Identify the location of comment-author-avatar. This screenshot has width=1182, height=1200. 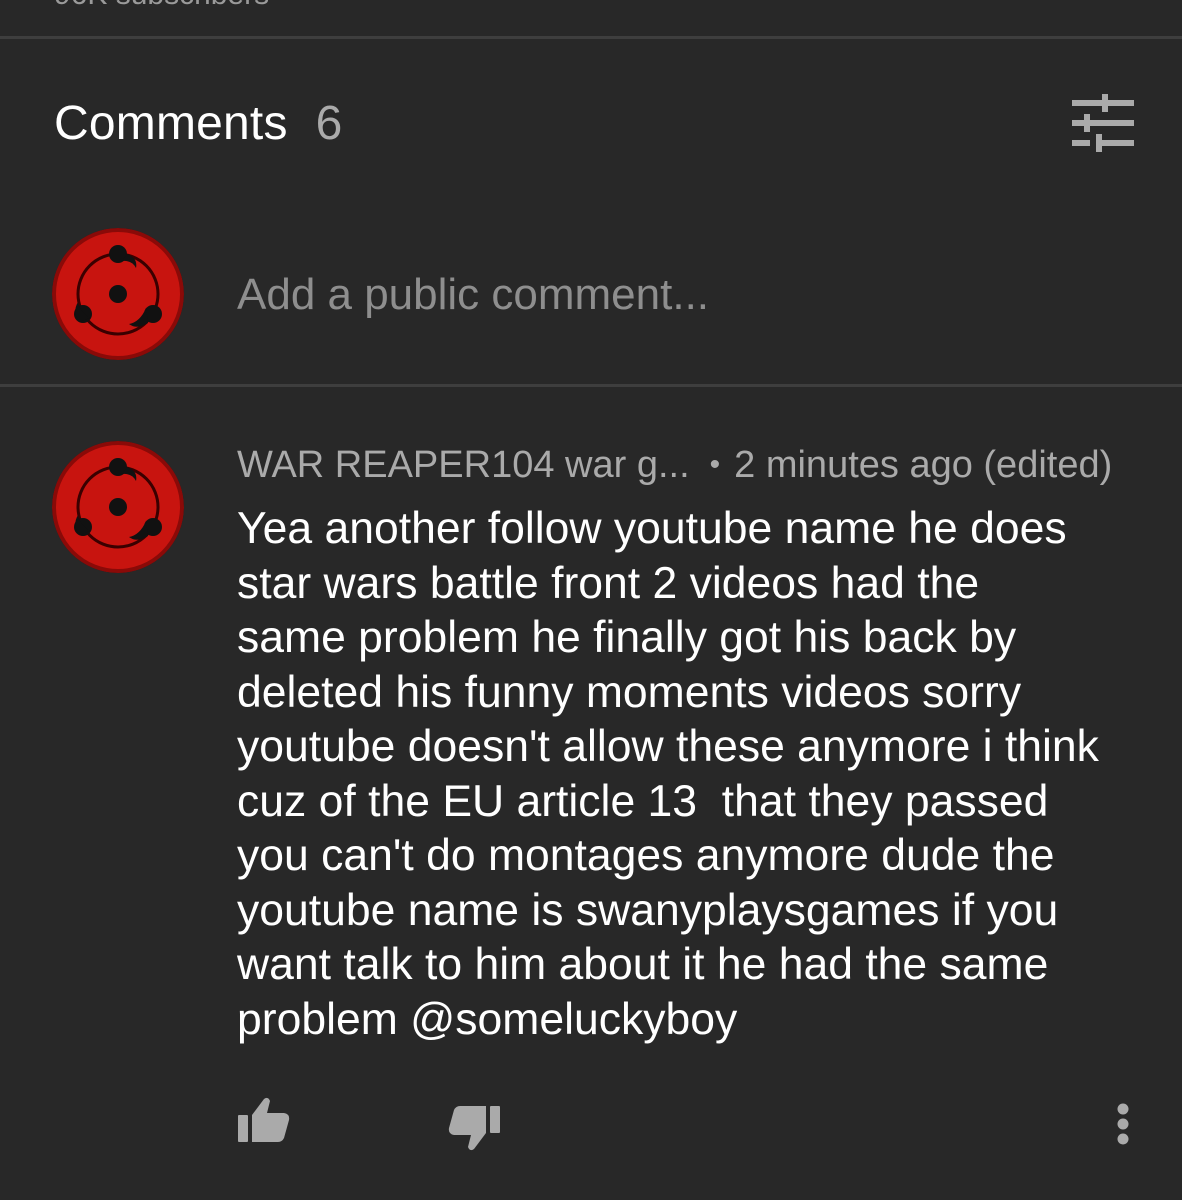
(118, 507).